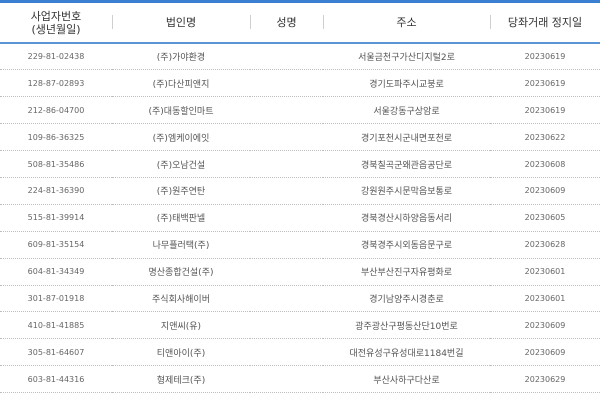 Image resolution: width=600 pixels, height=412 pixels. What do you see at coordinates (181, 299) in the screenshot?
I see `cell-corp-name: 주식회사해이버` at bounding box center [181, 299].